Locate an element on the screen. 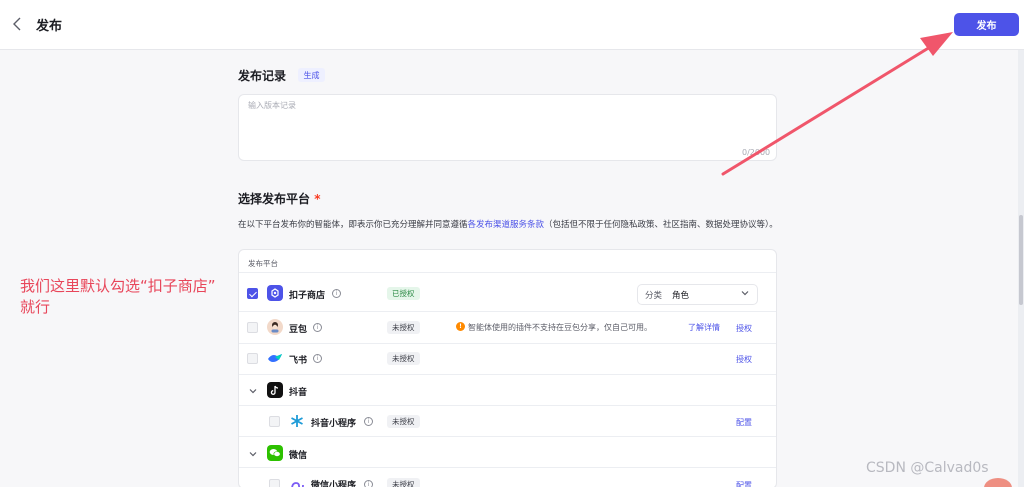  platform-name-doubao: 豆包 is located at coordinates (298, 330).